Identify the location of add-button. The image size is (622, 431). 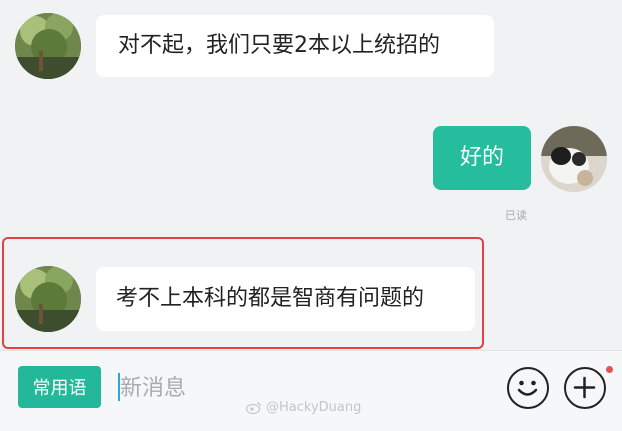
(585, 388).